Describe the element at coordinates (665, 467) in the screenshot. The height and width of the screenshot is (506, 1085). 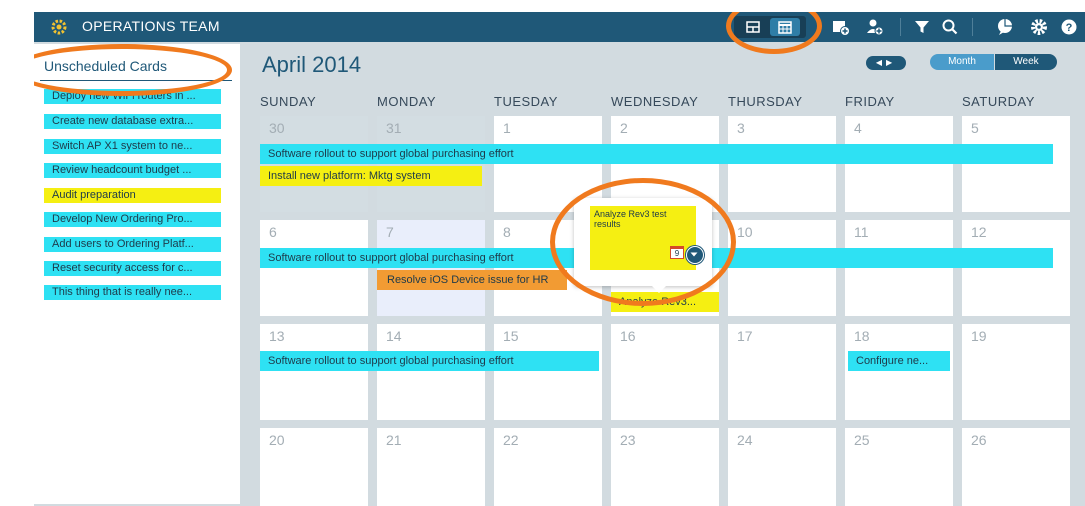
I see `calendar-day: 23` at that location.